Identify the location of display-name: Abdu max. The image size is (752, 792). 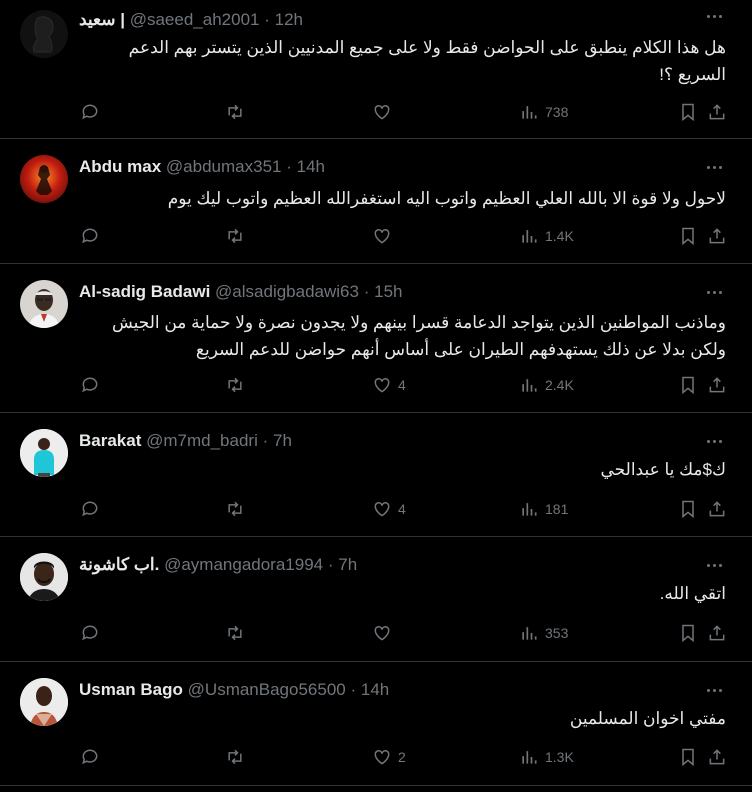
(120, 166).